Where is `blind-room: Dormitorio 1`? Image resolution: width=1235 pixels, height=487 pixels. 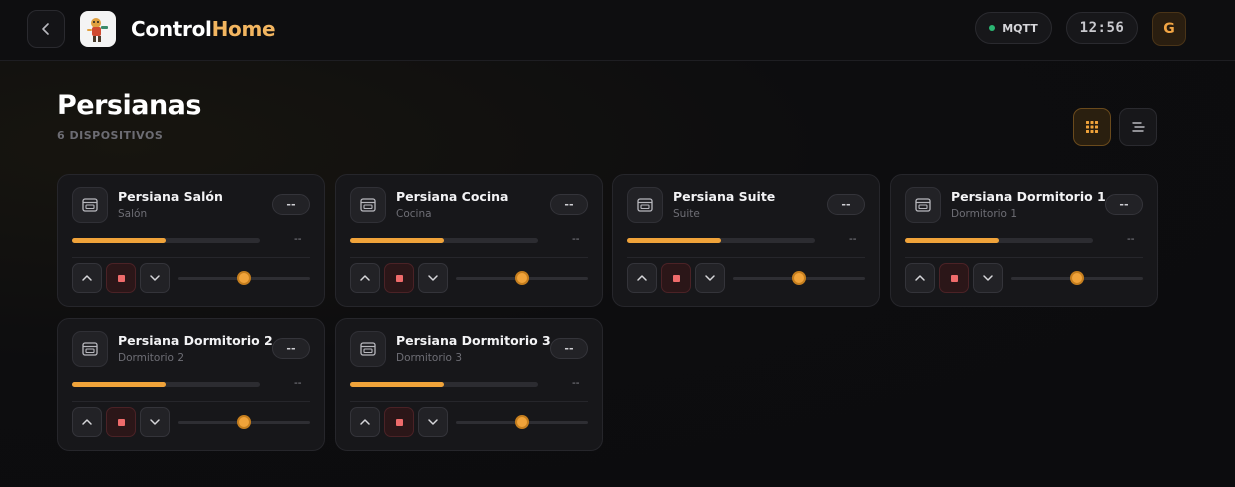 blind-room: Dormitorio 1 is located at coordinates (984, 214).